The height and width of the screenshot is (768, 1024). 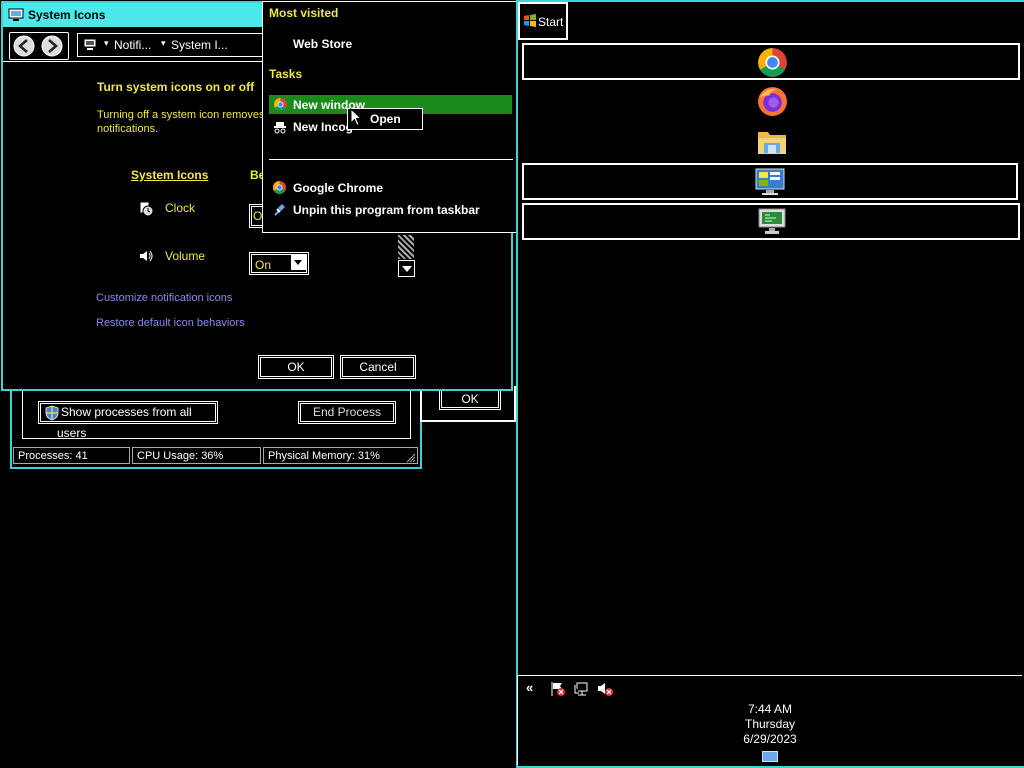 I want to click on description-line-1: Turning off a system icon removes t, so click(x=184, y=115).